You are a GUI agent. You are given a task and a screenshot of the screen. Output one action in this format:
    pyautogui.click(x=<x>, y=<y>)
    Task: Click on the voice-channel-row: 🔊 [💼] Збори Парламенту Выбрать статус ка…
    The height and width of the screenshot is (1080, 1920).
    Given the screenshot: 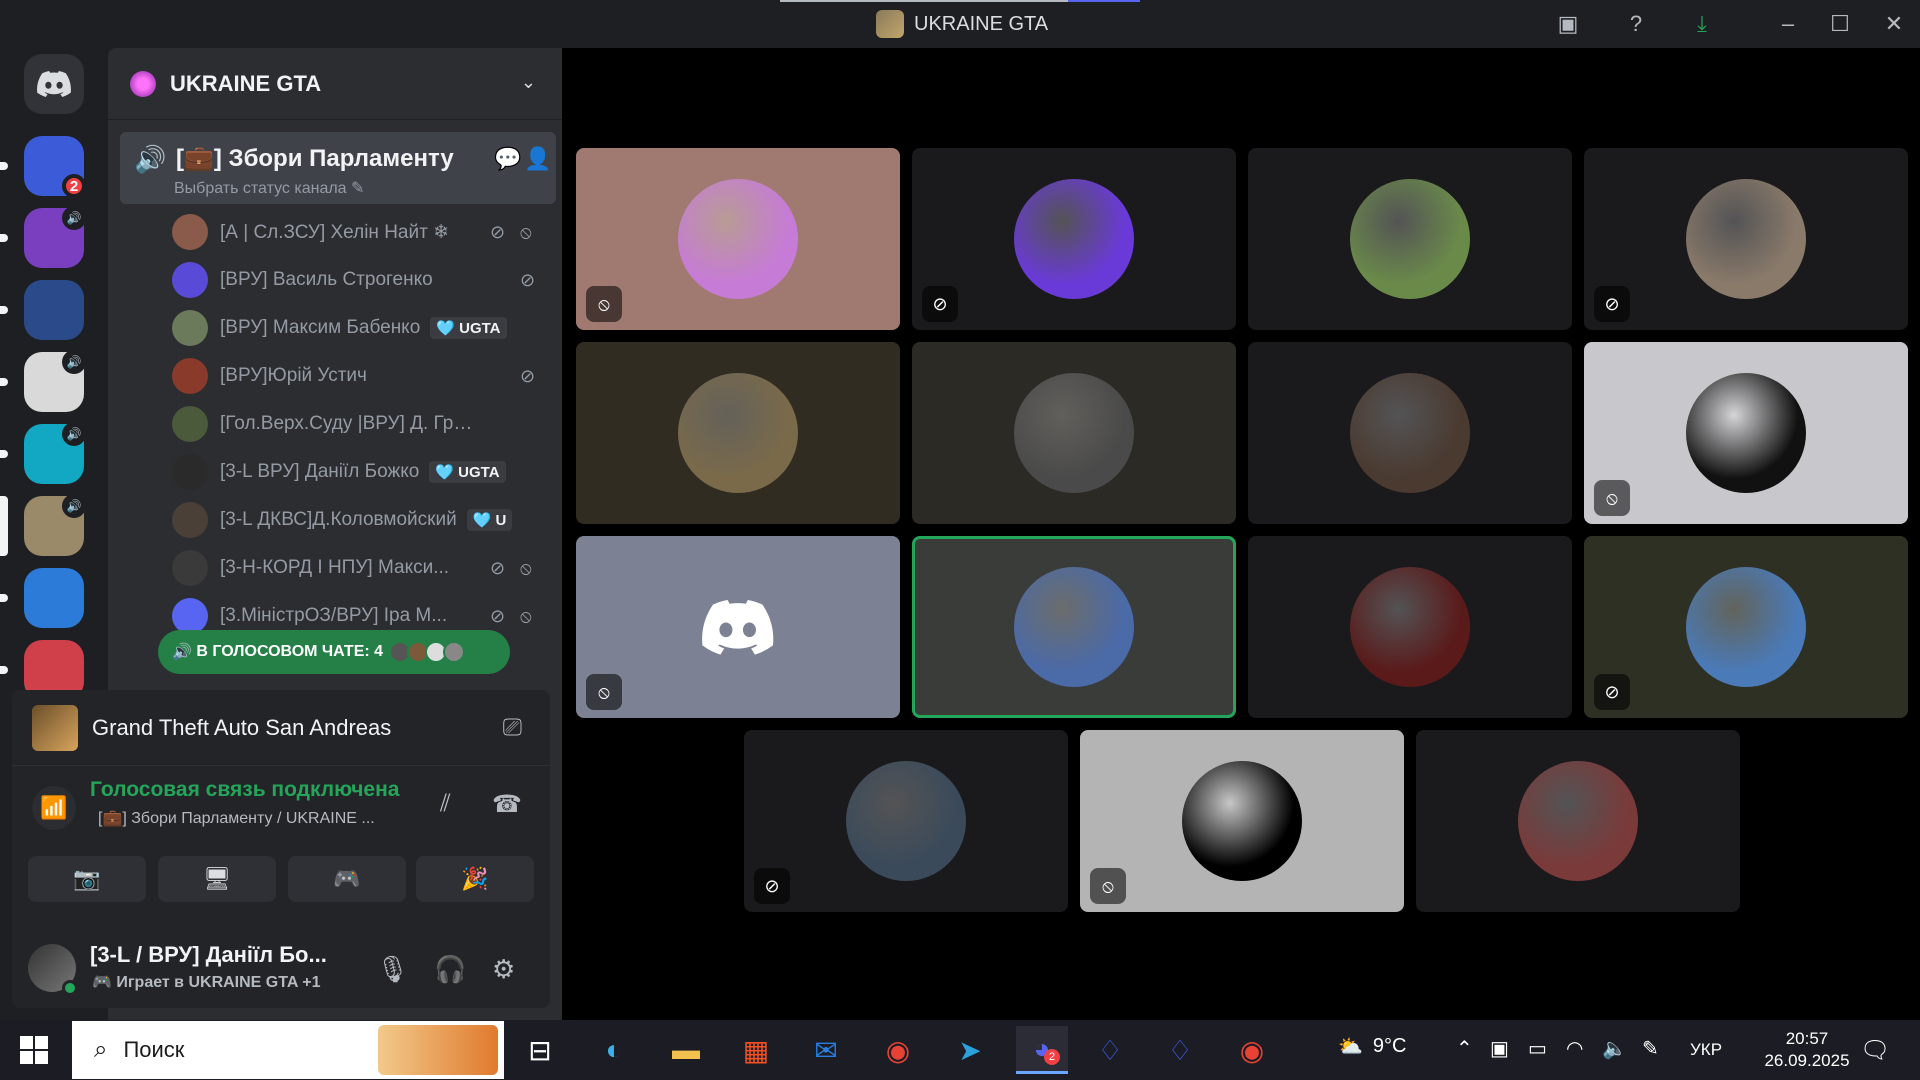 What is the action you would take?
    pyautogui.click(x=338, y=168)
    